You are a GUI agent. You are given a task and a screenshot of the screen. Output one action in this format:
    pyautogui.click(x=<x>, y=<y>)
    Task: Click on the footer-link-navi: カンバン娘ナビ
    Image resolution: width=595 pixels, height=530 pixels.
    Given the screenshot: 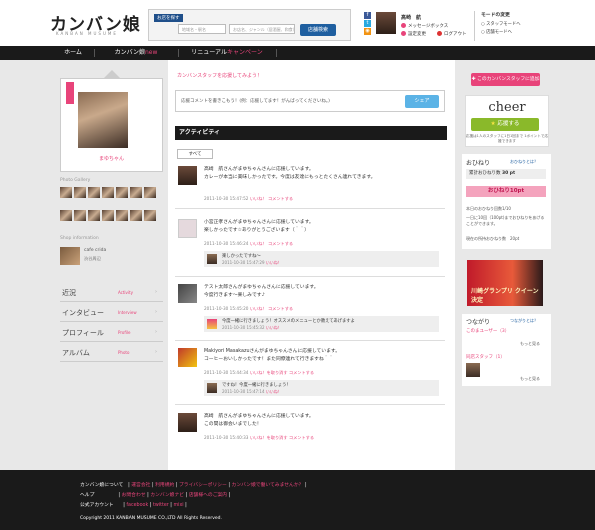 What is the action you would take?
    pyautogui.click(x=167, y=495)
    